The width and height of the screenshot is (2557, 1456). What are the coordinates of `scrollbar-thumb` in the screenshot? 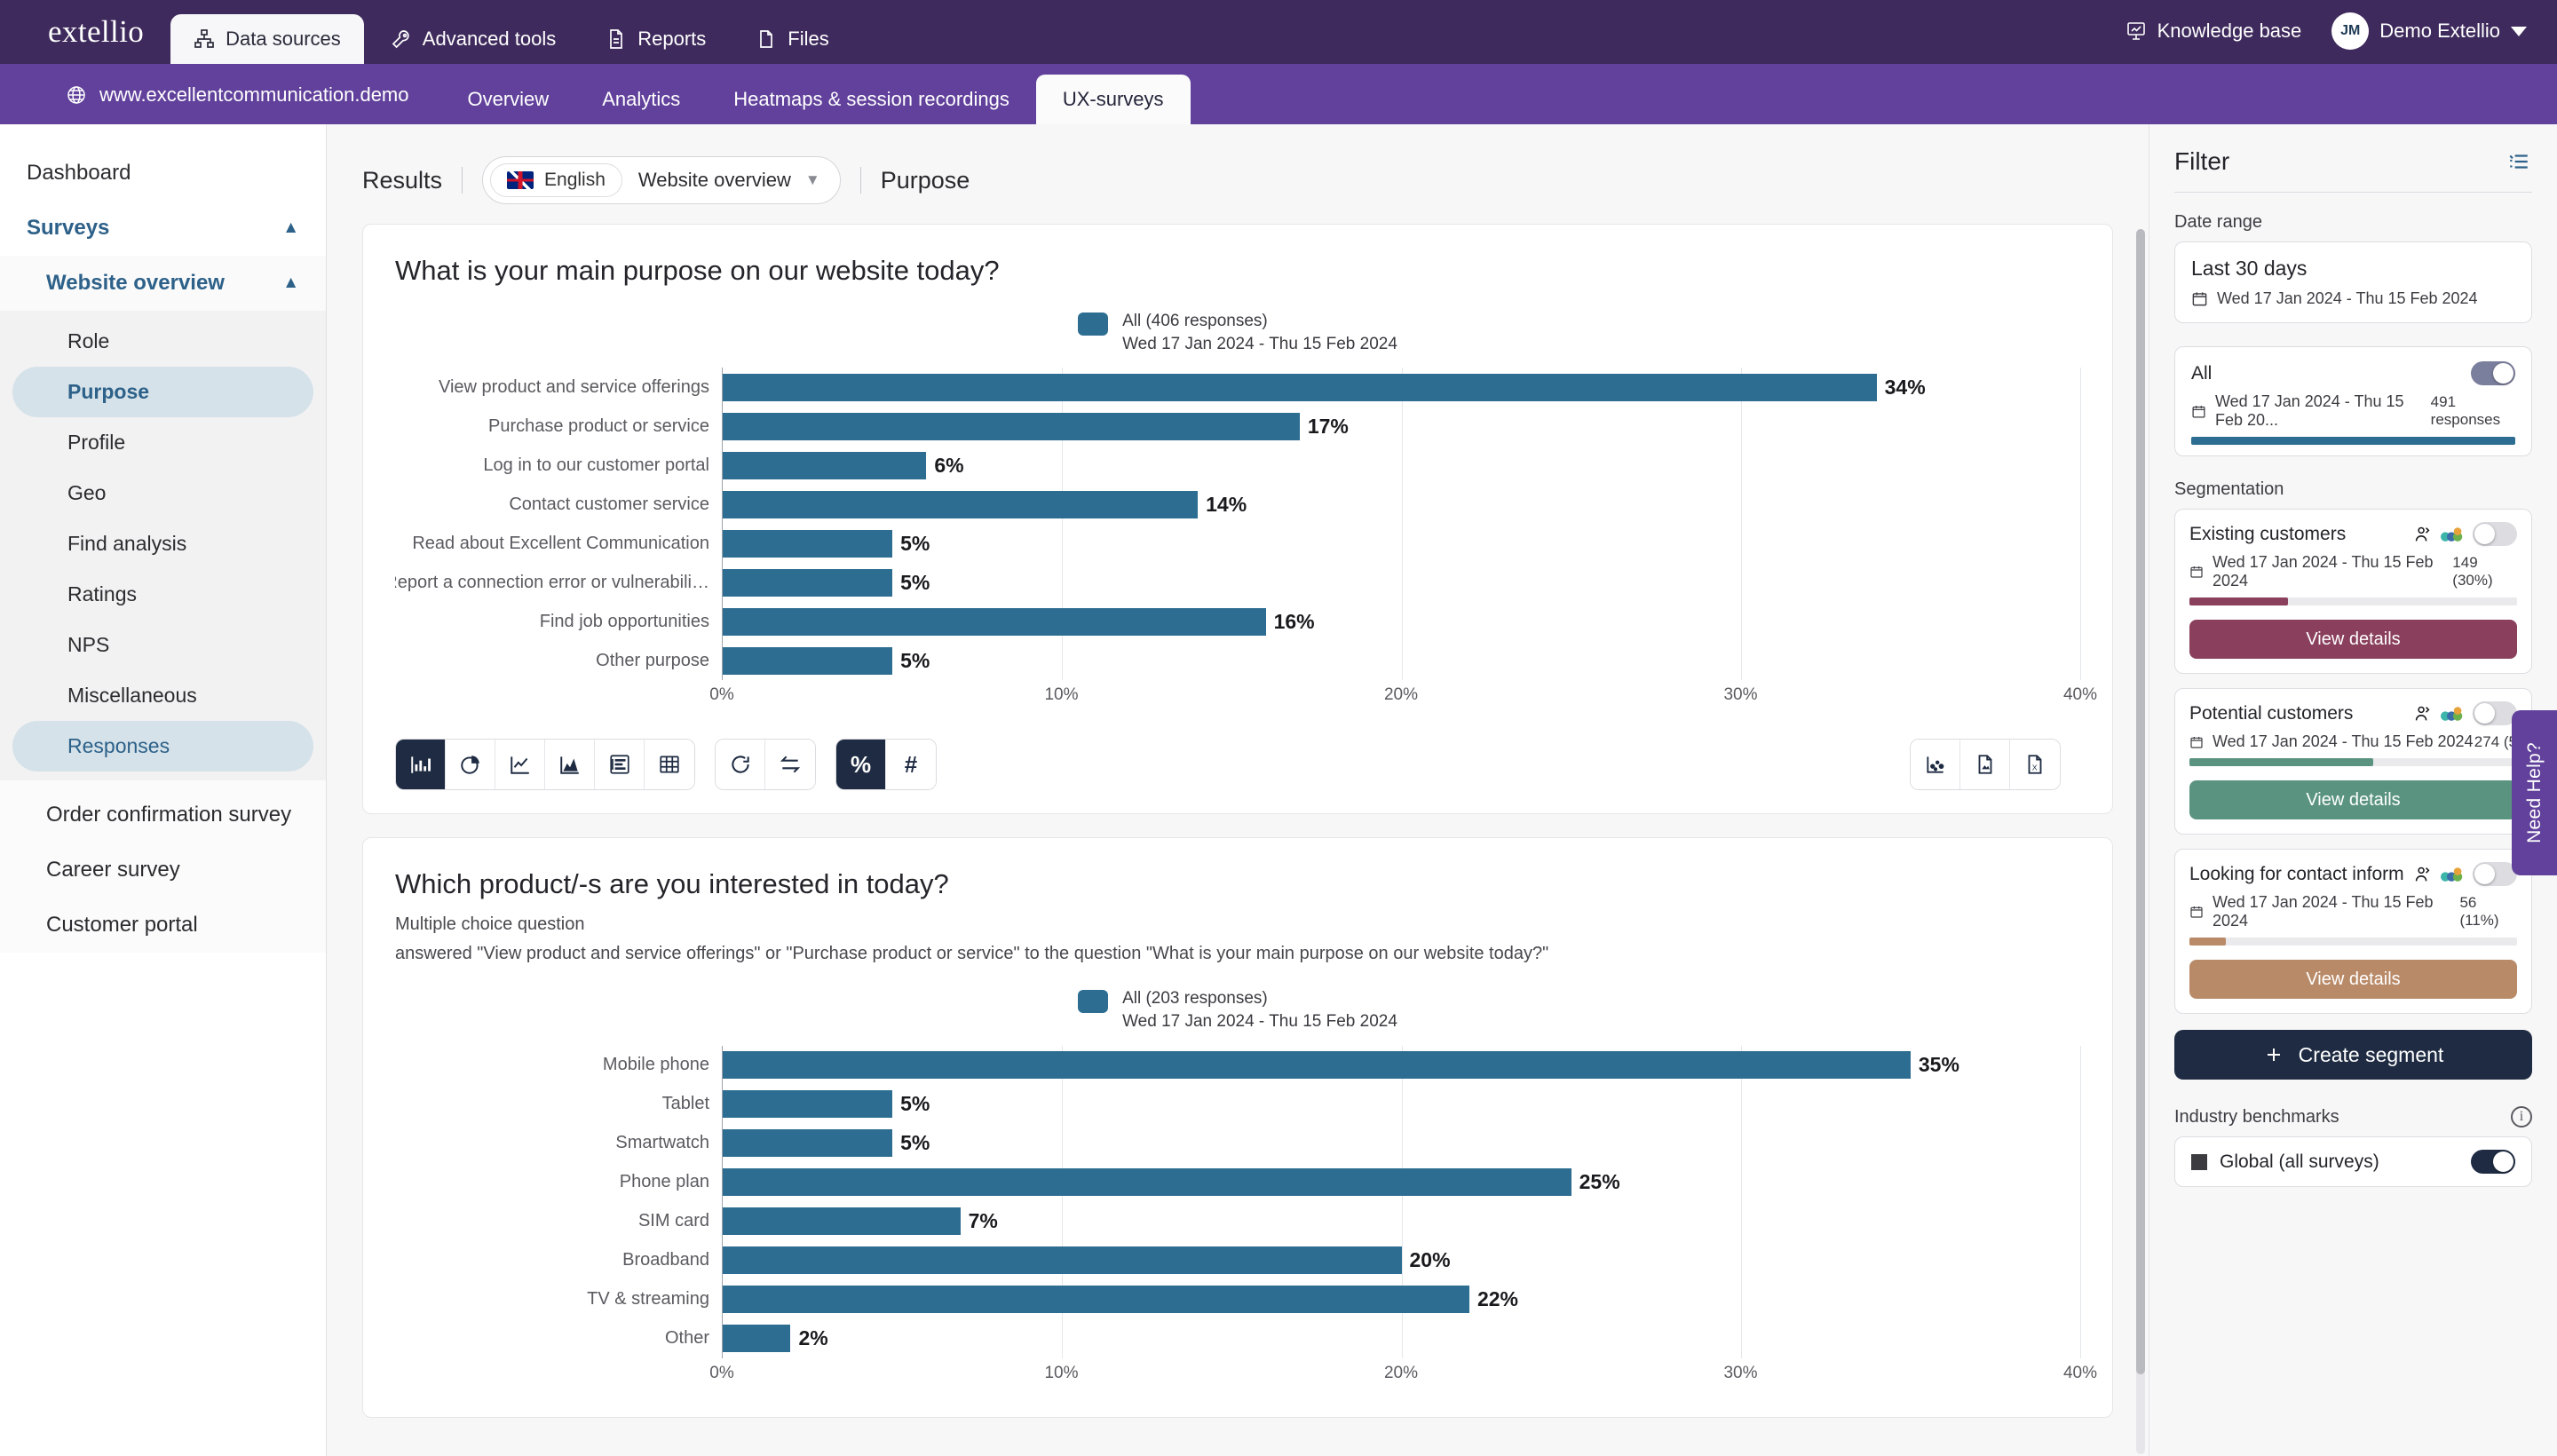 It's located at (2140, 801).